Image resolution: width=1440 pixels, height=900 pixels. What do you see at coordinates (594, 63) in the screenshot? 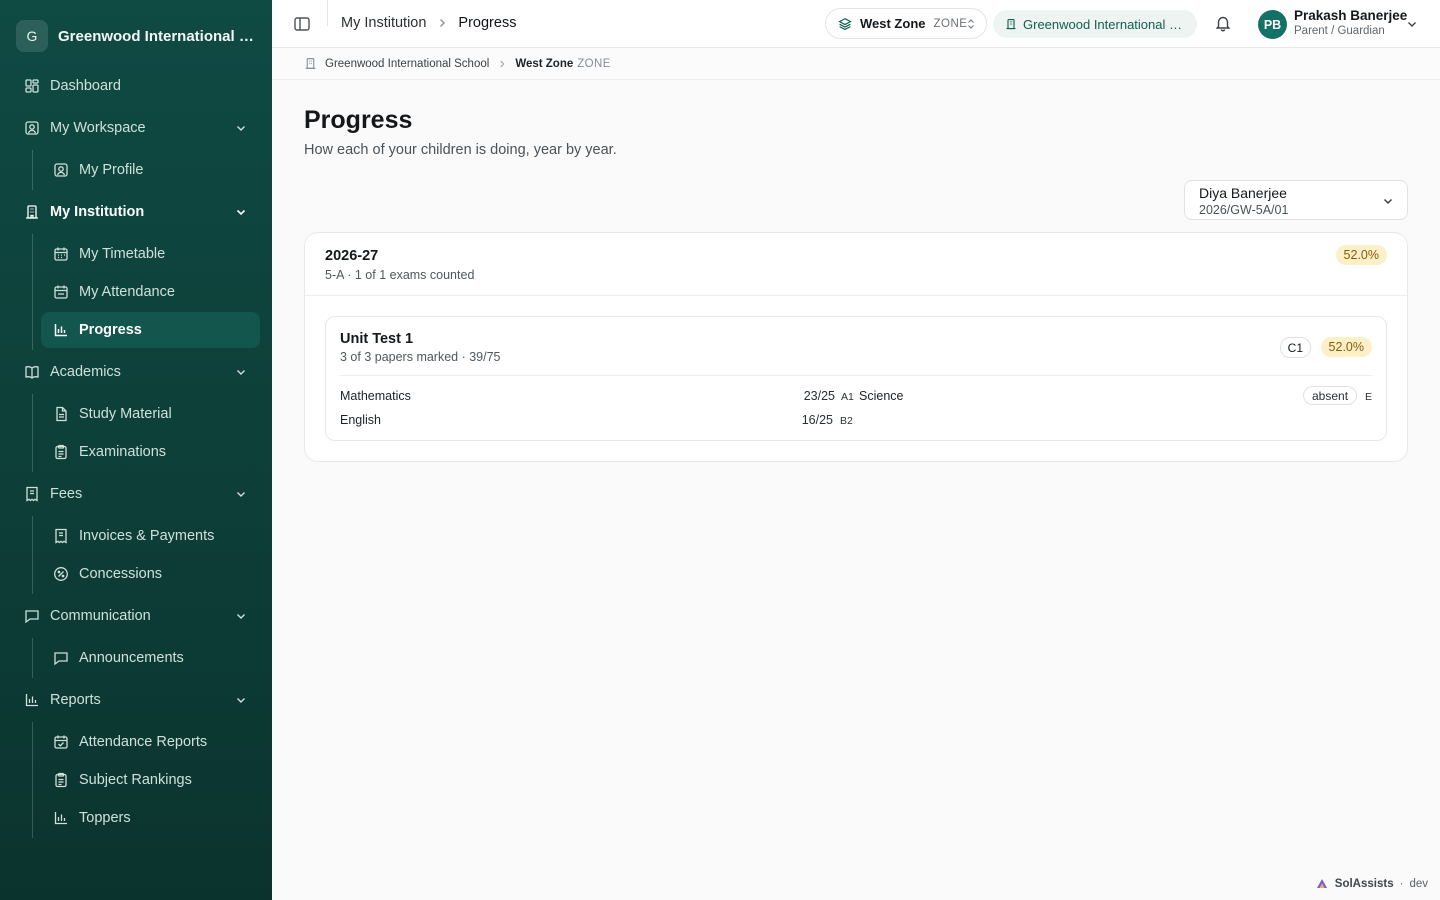
I see `context-zone-tag: ZONE` at bounding box center [594, 63].